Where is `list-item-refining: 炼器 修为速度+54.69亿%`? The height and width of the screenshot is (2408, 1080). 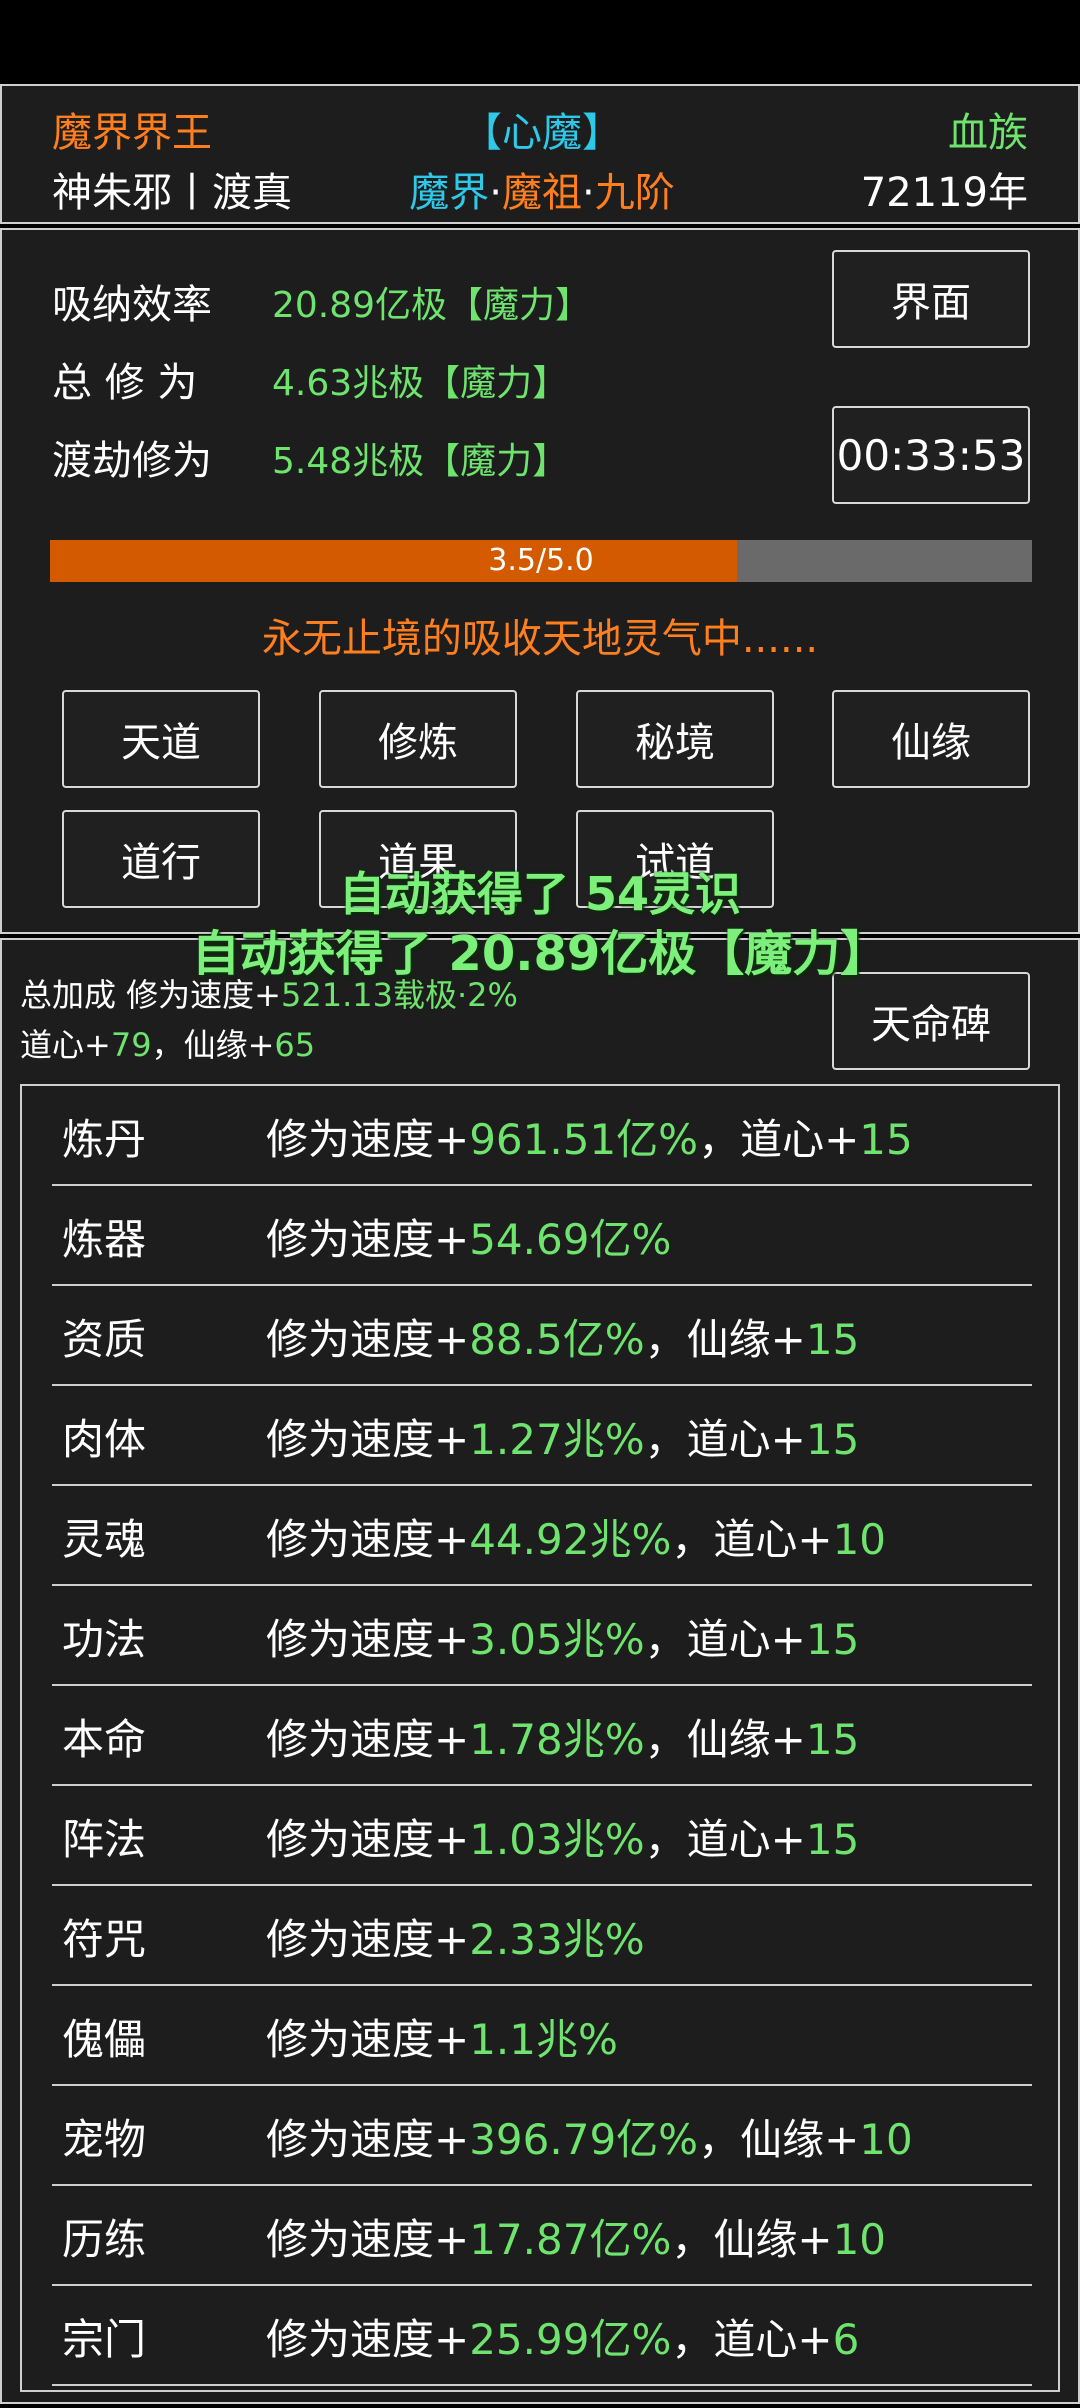
list-item-refining: 炼器 修为速度+54.69亿% is located at coordinates (542, 1236).